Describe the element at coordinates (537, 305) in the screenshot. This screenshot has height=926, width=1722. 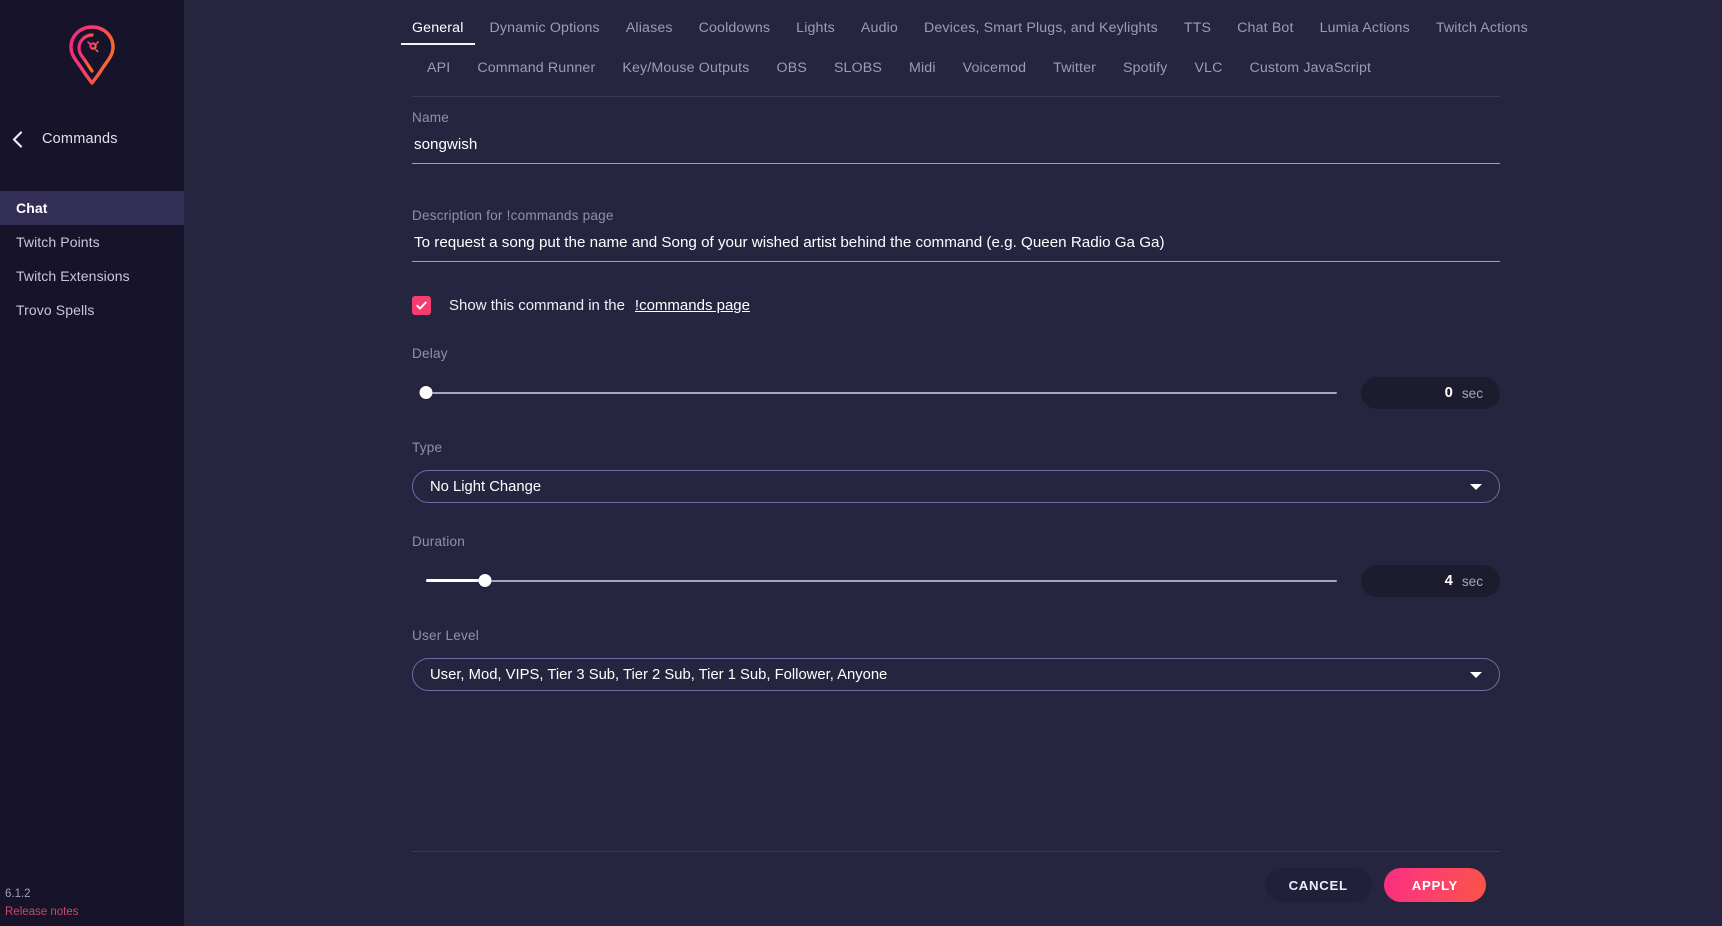
I see `show-in-commands-label: Show this command in the` at that location.